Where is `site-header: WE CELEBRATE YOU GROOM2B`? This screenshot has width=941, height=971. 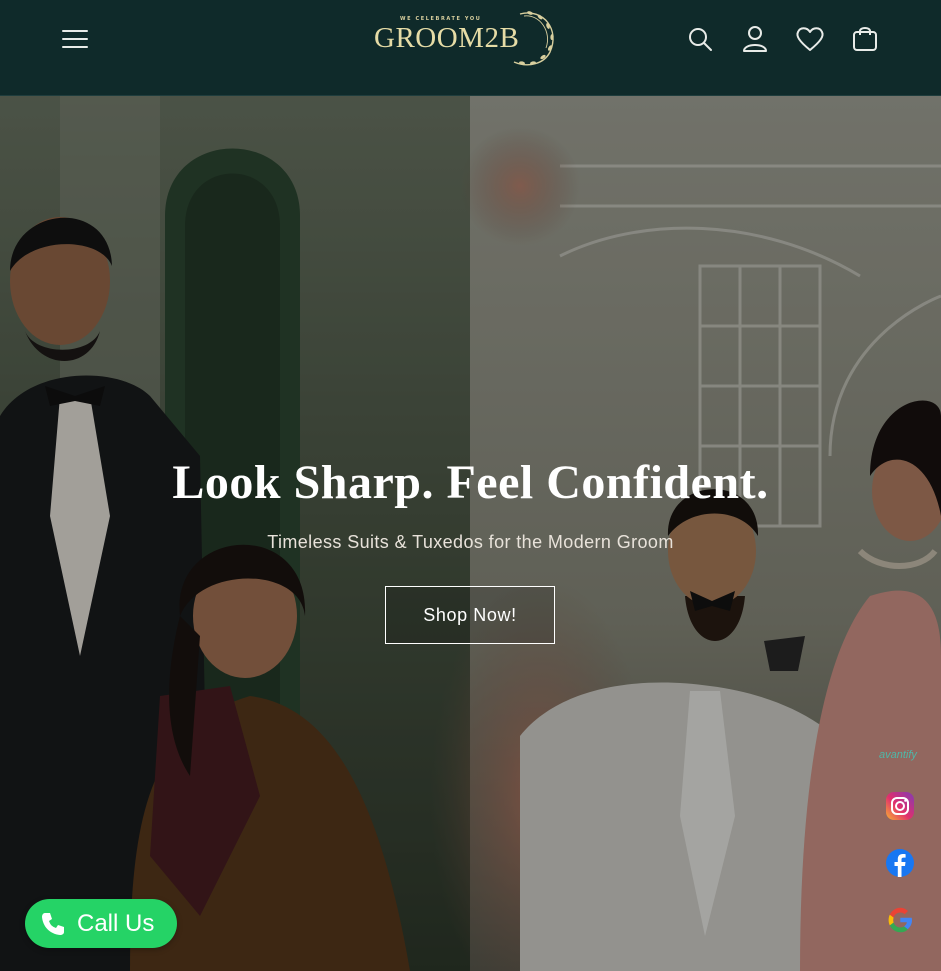 site-header: WE CELEBRATE YOU GROOM2B is located at coordinates (470, 48).